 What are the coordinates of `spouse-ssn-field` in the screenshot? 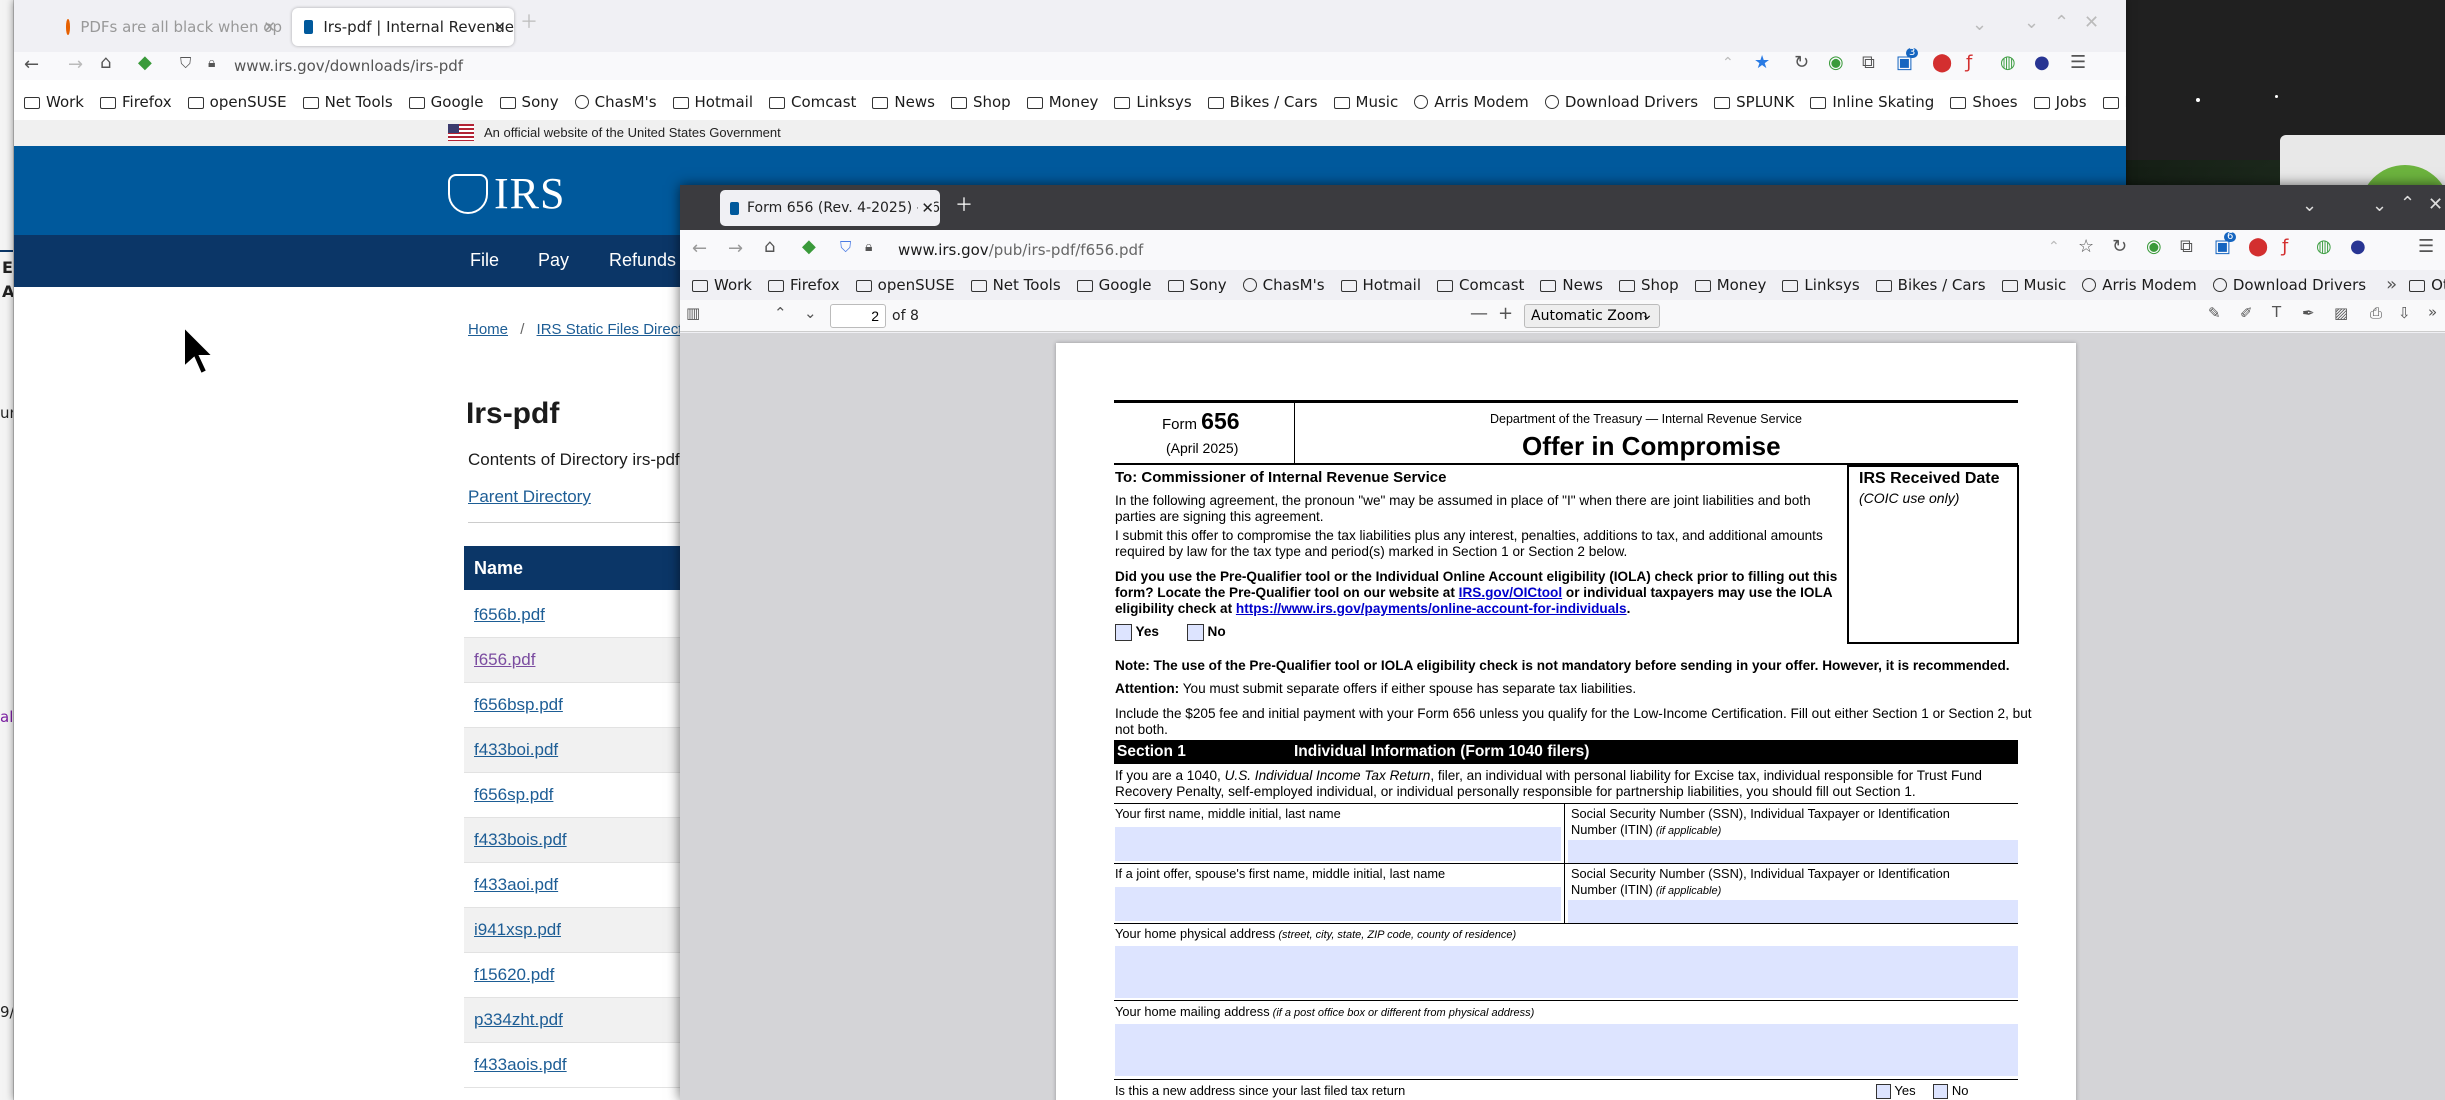 It's located at (1793, 912).